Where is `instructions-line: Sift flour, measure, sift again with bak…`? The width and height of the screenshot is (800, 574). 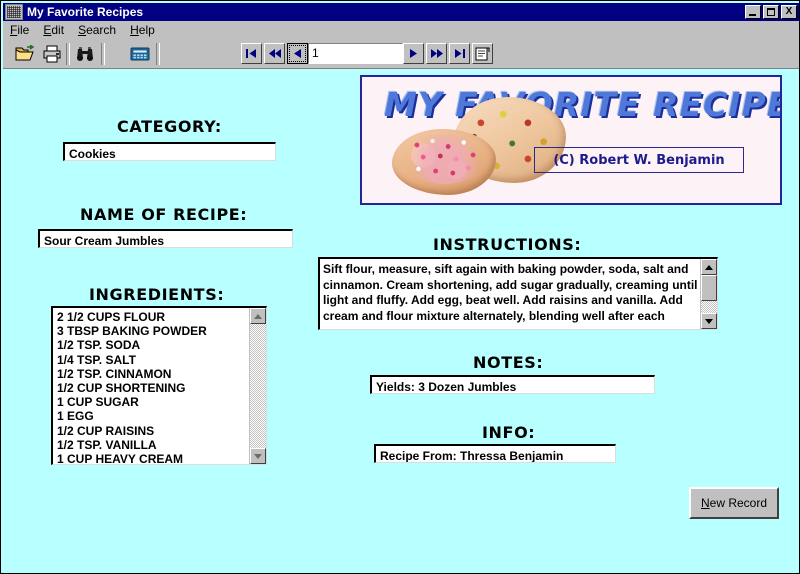
instructions-line: Sift flour, measure, sift again with bak… is located at coordinates (506, 269).